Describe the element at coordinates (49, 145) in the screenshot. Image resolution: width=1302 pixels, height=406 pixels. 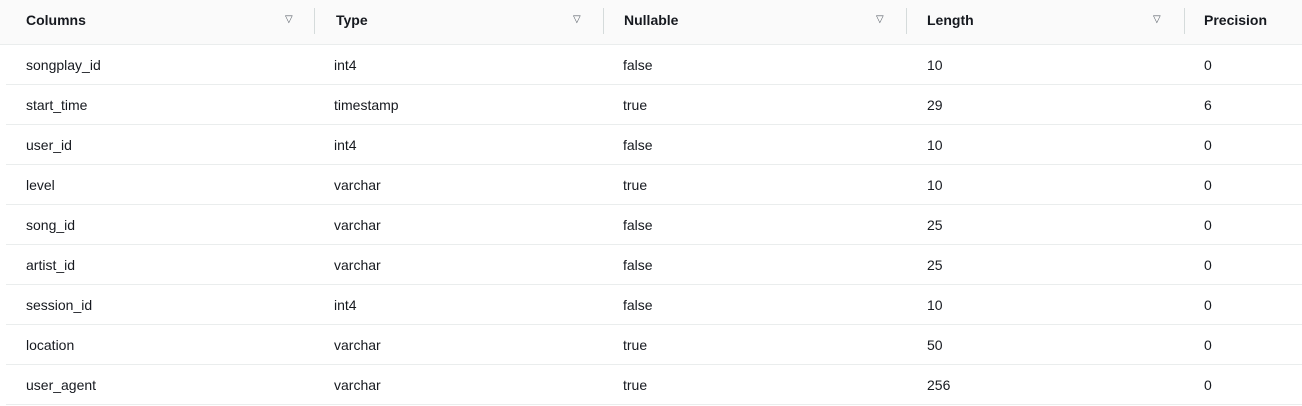
I see `cell-column-name: user_id` at that location.